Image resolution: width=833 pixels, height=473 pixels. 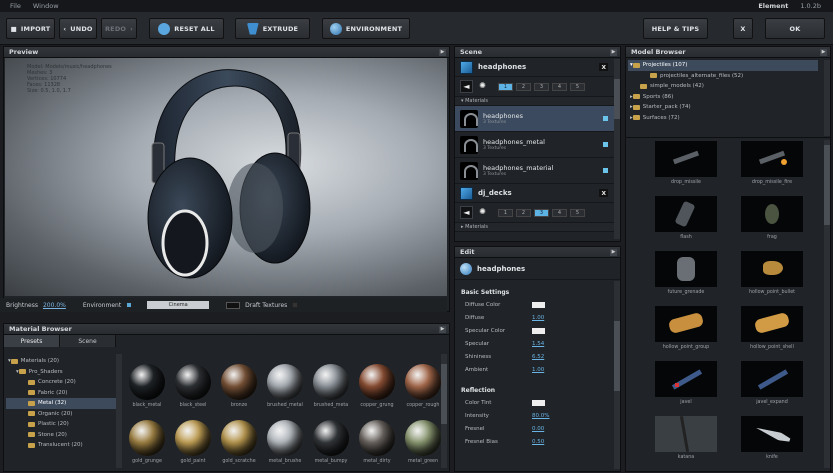 What do you see at coordinates (537, 67) in the screenshot?
I see `scene-object-headphones: headphones x` at bounding box center [537, 67].